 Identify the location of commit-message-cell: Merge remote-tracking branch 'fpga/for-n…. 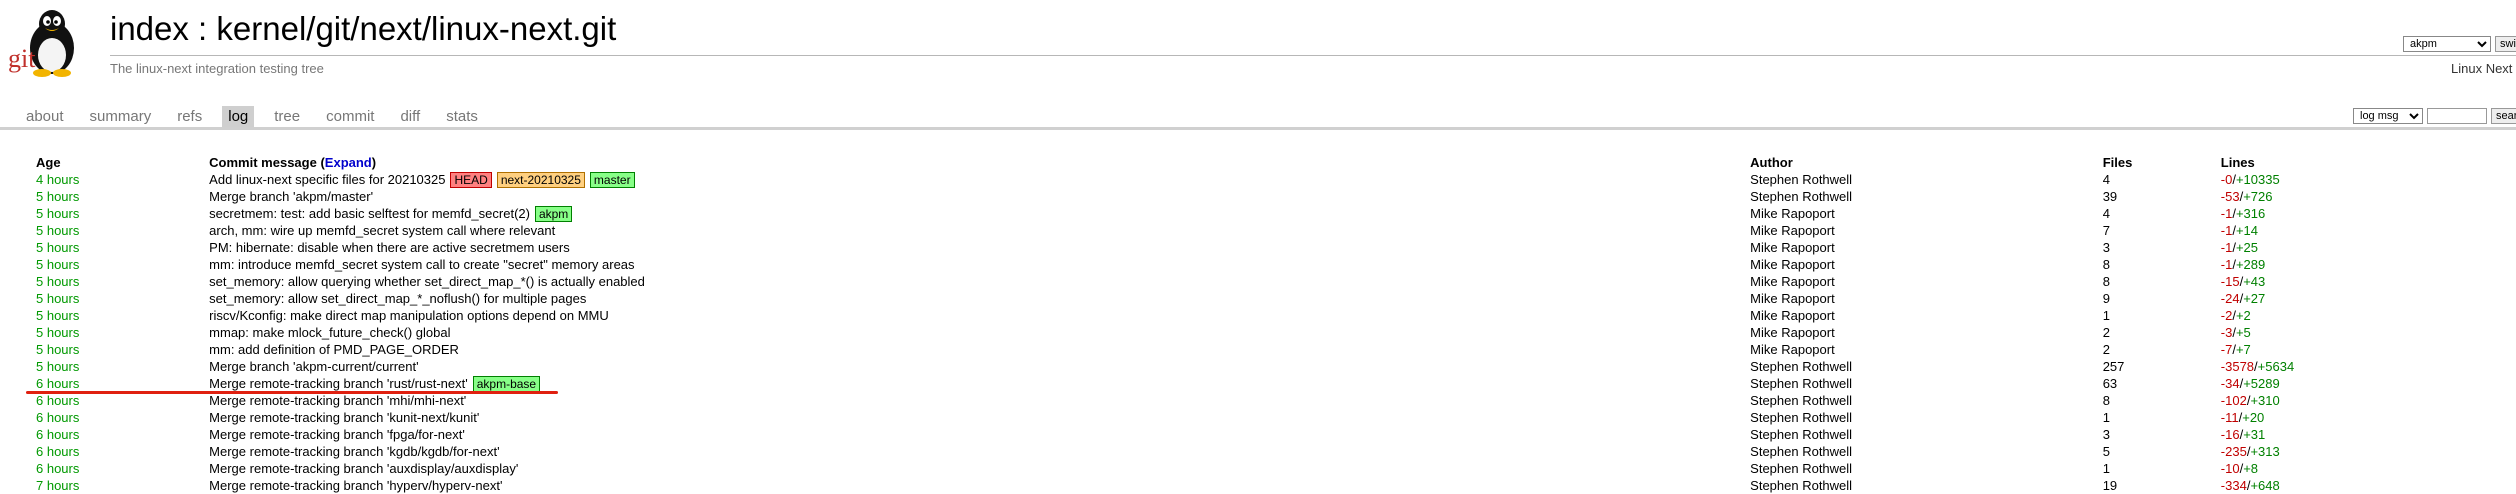
(979, 434).